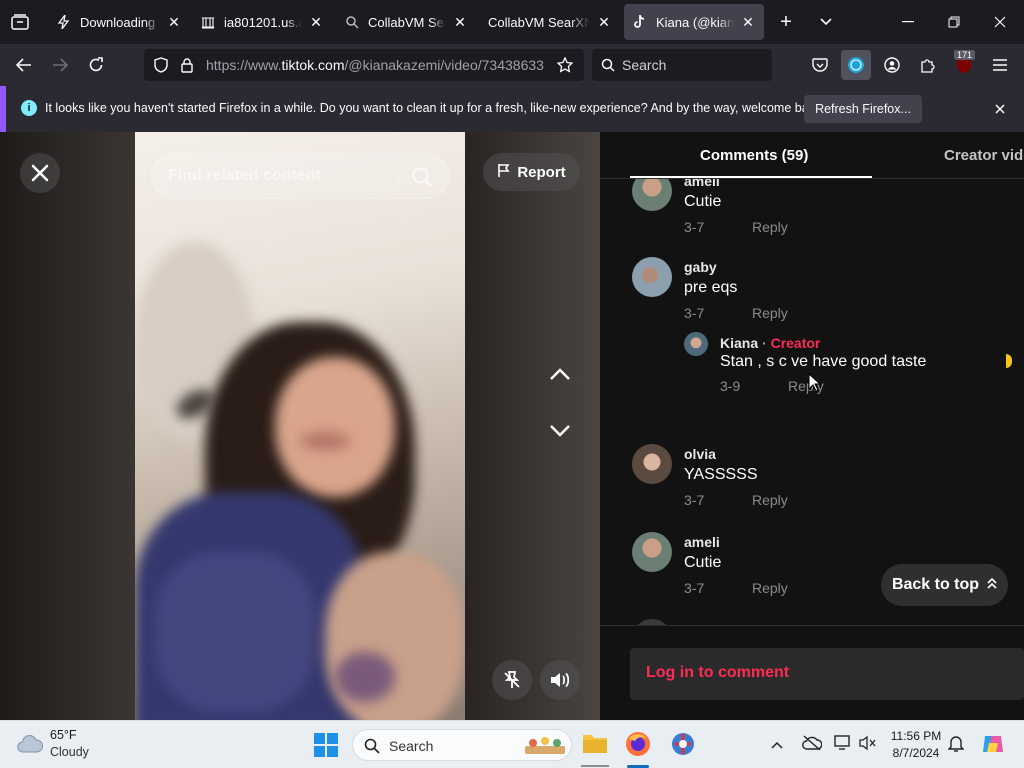 The image size is (1024, 768). Describe the element at coordinates (541, 172) in the screenshot. I see `report-label: Report` at that location.